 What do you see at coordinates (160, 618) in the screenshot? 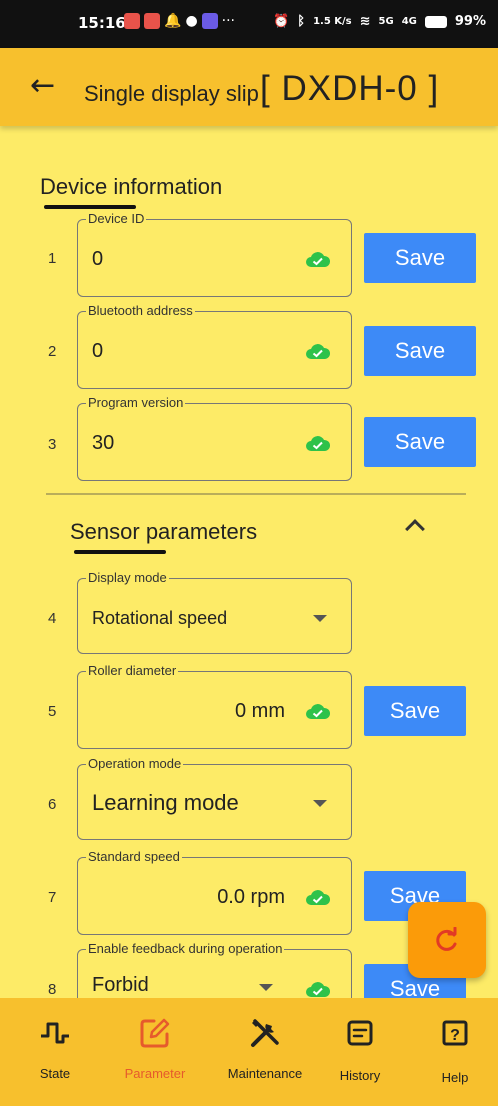
I see `field-value: Rotational speed` at bounding box center [160, 618].